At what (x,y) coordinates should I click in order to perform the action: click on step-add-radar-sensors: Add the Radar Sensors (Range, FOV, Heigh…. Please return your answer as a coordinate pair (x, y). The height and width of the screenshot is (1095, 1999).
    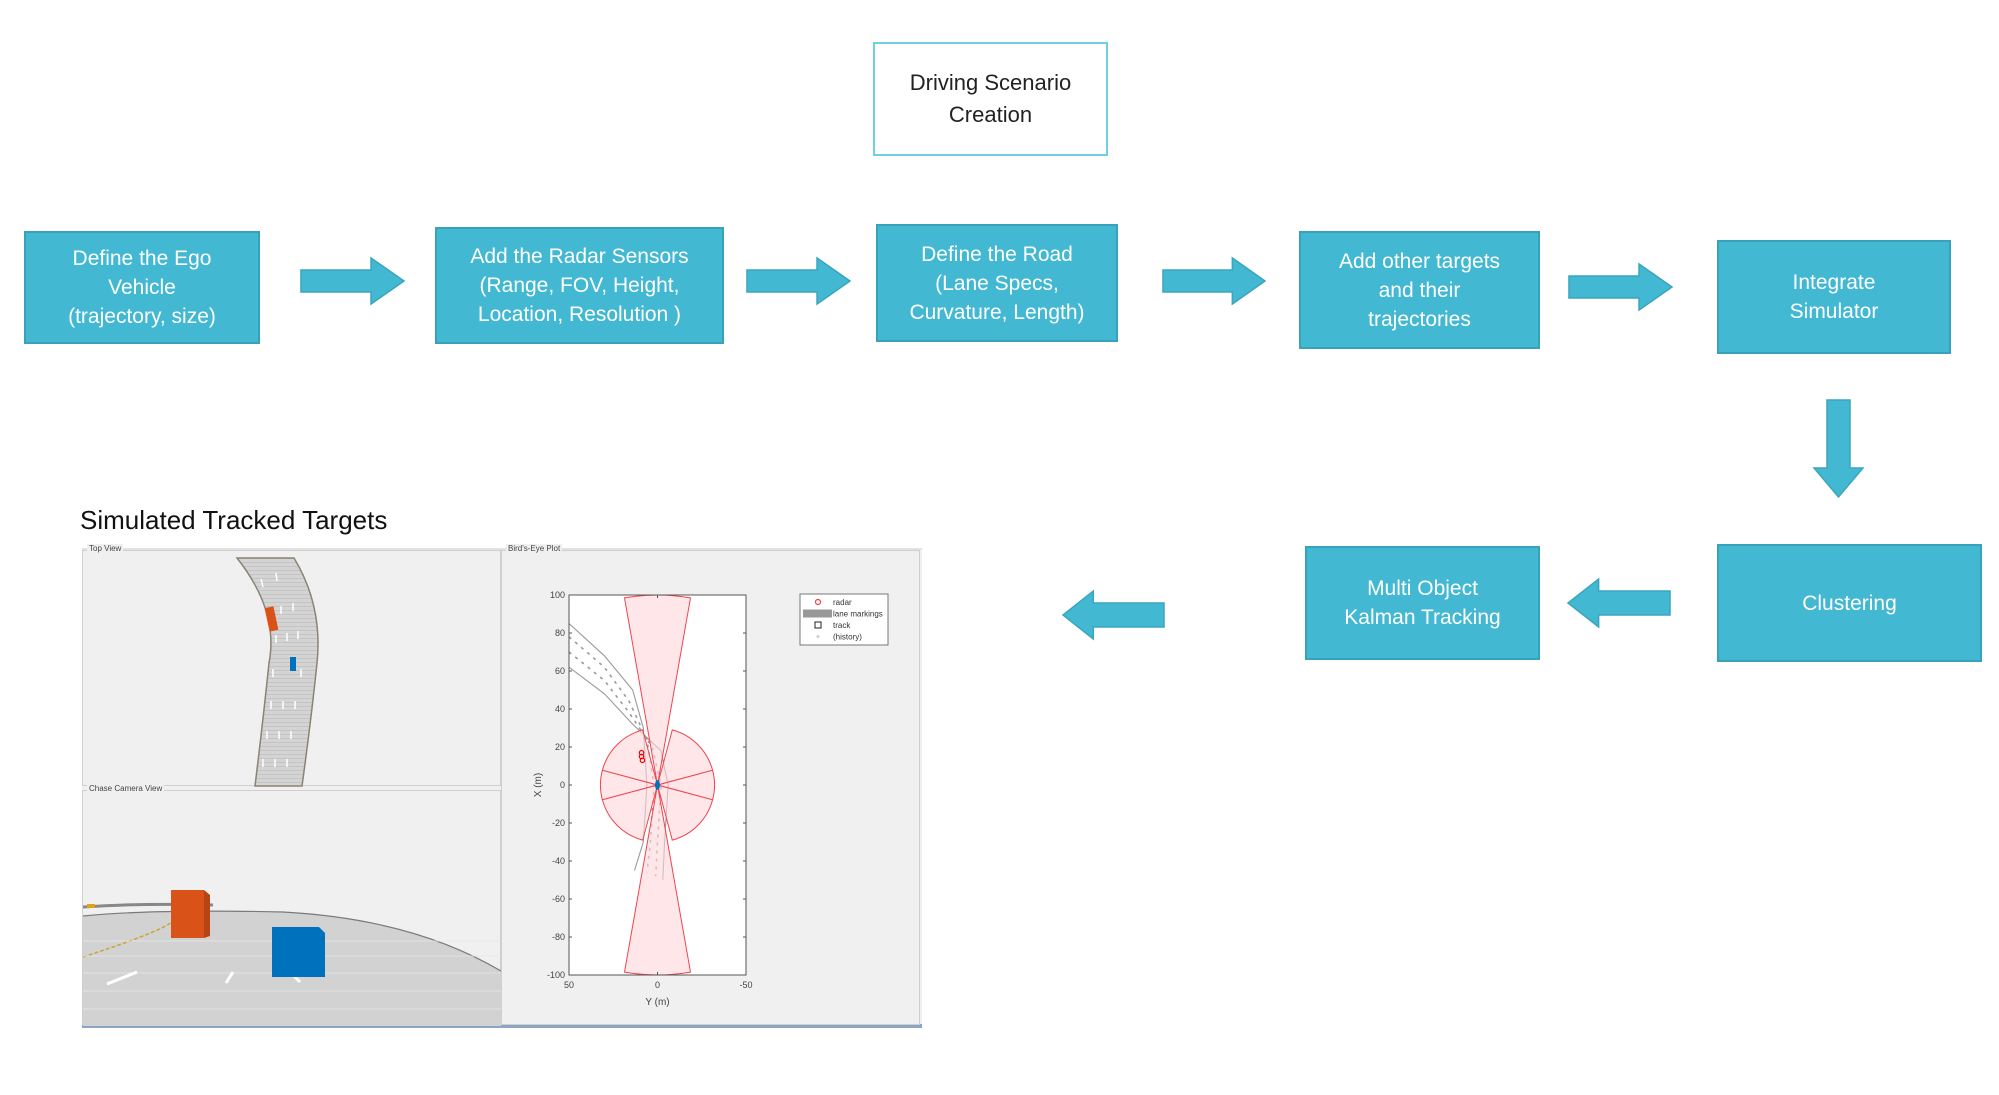
    Looking at the image, I should click on (579, 285).